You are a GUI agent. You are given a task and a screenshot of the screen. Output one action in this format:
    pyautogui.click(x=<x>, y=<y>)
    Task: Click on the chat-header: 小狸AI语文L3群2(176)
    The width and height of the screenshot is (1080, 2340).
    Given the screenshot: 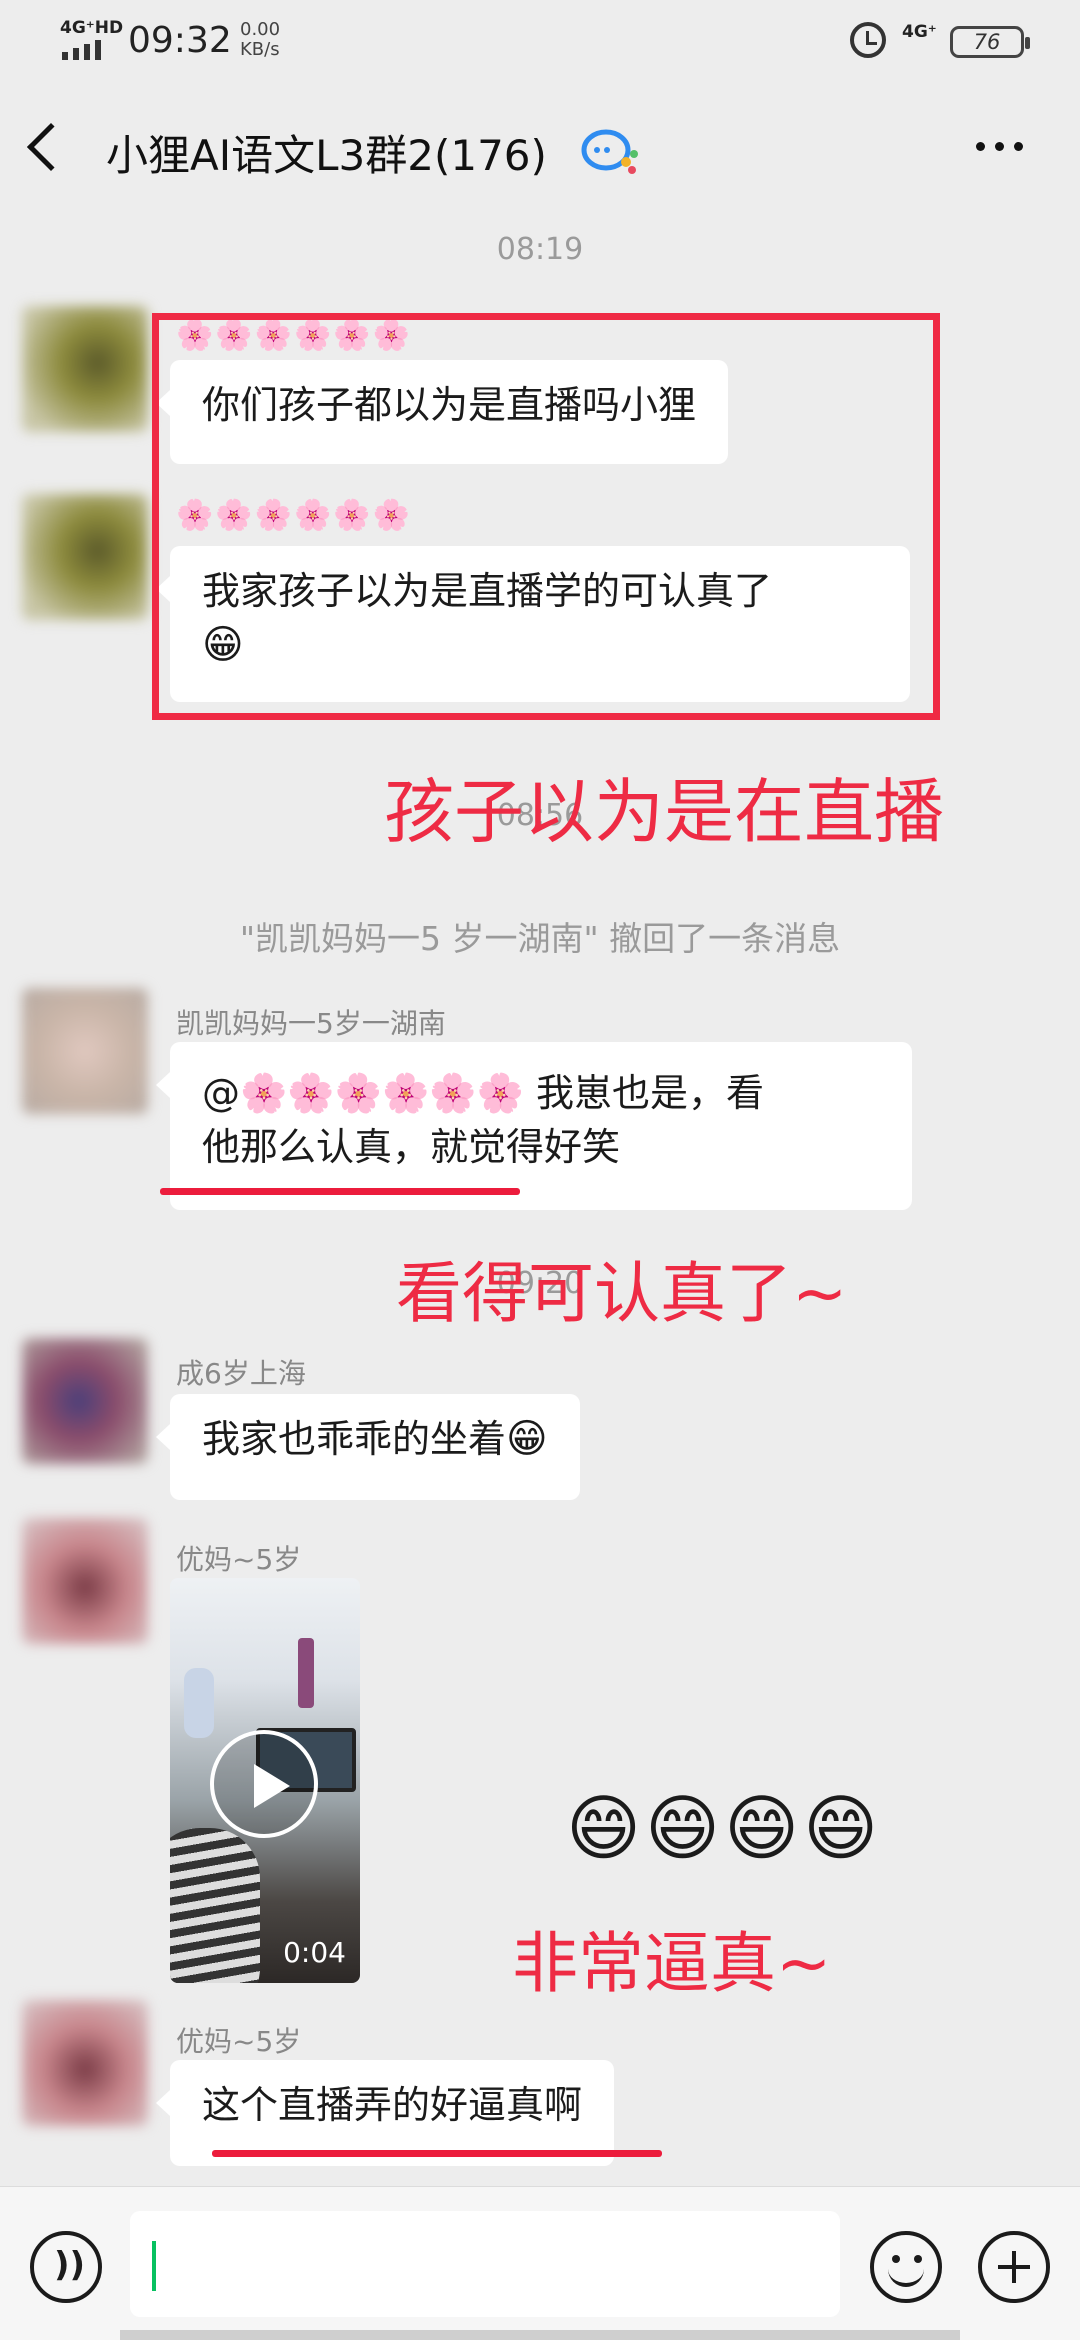 What is the action you would take?
    pyautogui.click(x=540, y=149)
    